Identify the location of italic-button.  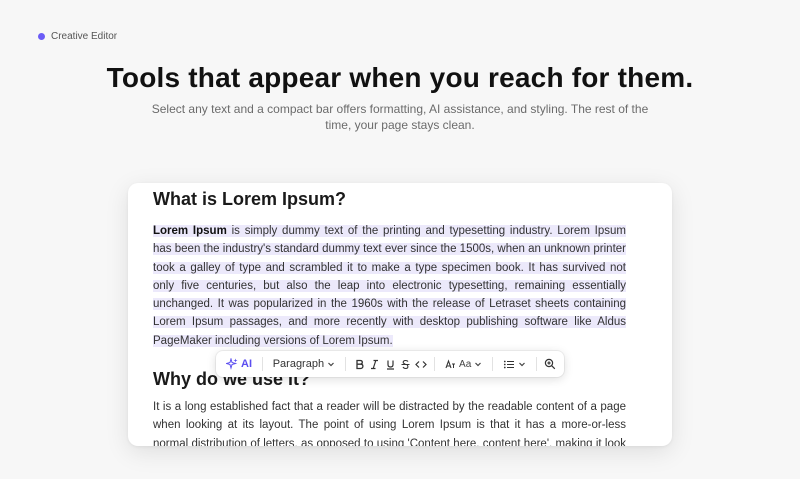
(374, 364).